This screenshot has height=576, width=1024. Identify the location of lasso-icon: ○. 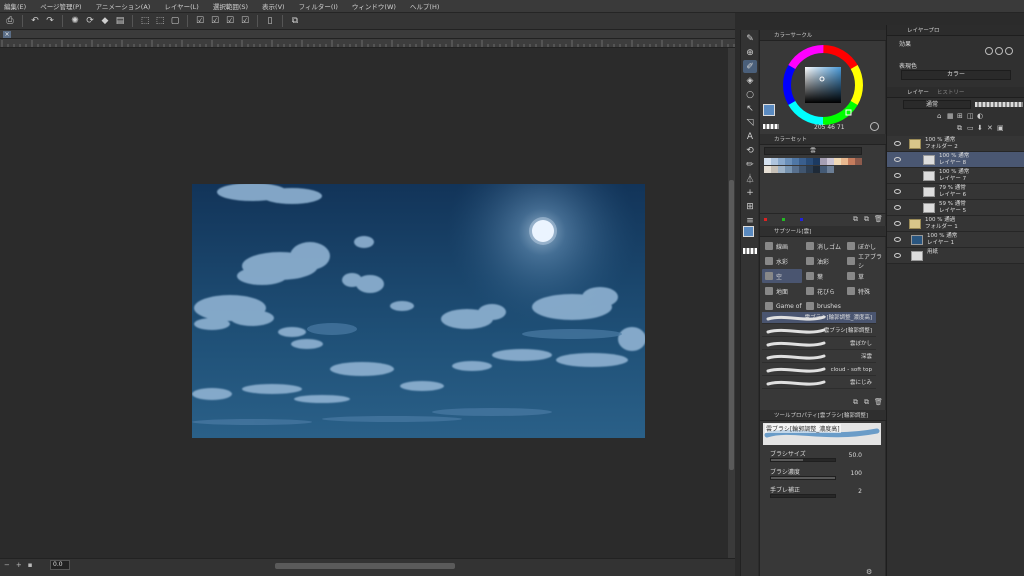
(750, 94).